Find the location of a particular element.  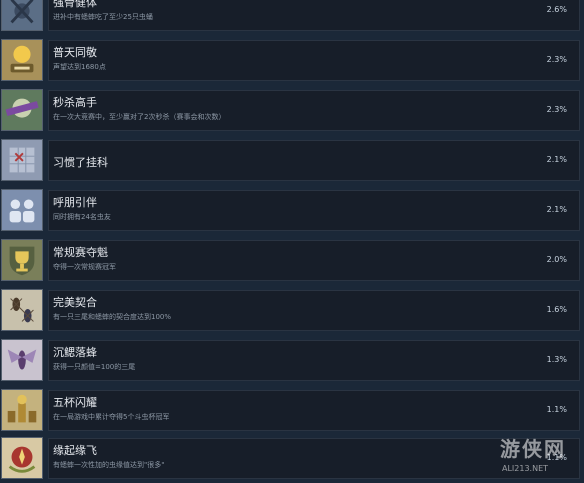

achievement-row: 强骨健体 进补中有蟋蟀吃了至少25只虫蛹 2.6% is located at coordinates (292, 17).